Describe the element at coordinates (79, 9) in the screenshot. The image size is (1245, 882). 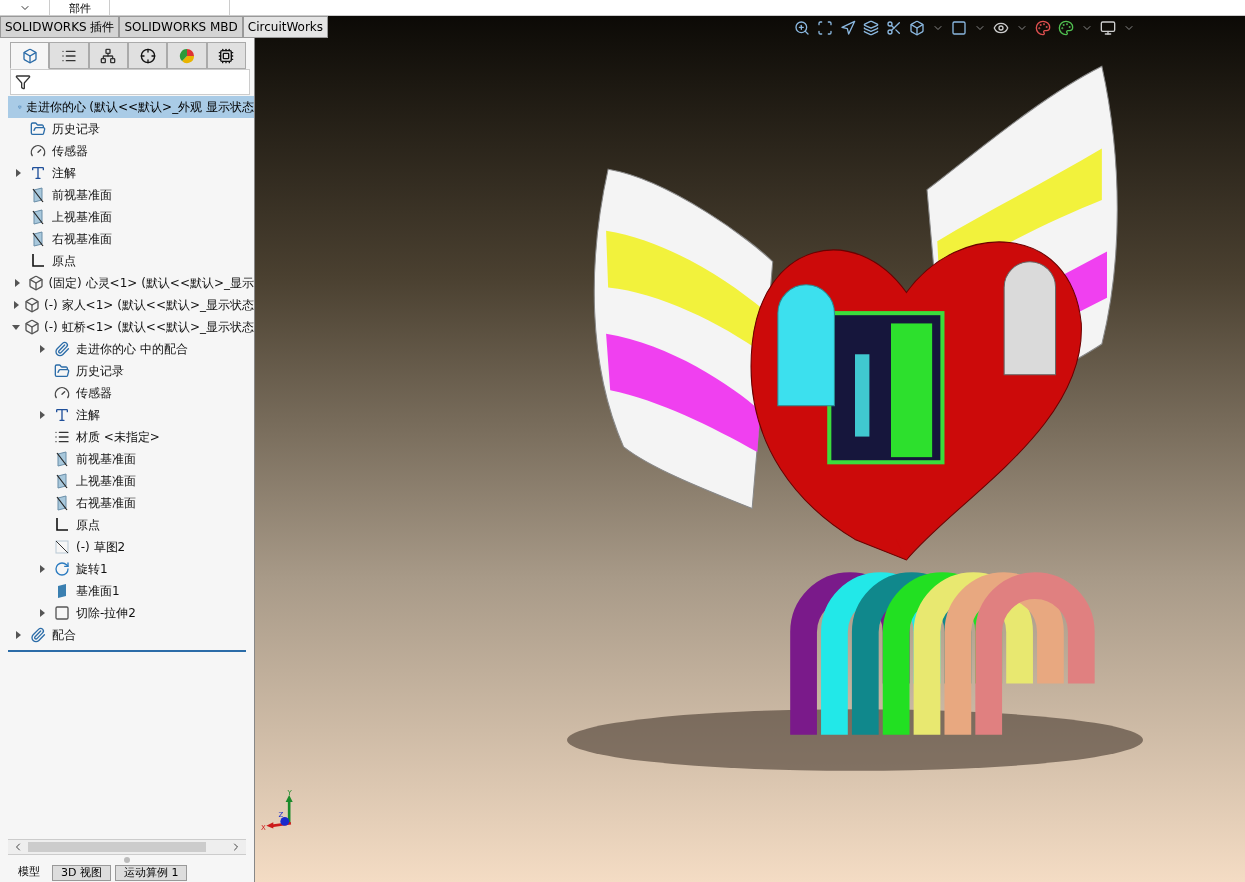
I see `ribbon-label: 部件` at that location.